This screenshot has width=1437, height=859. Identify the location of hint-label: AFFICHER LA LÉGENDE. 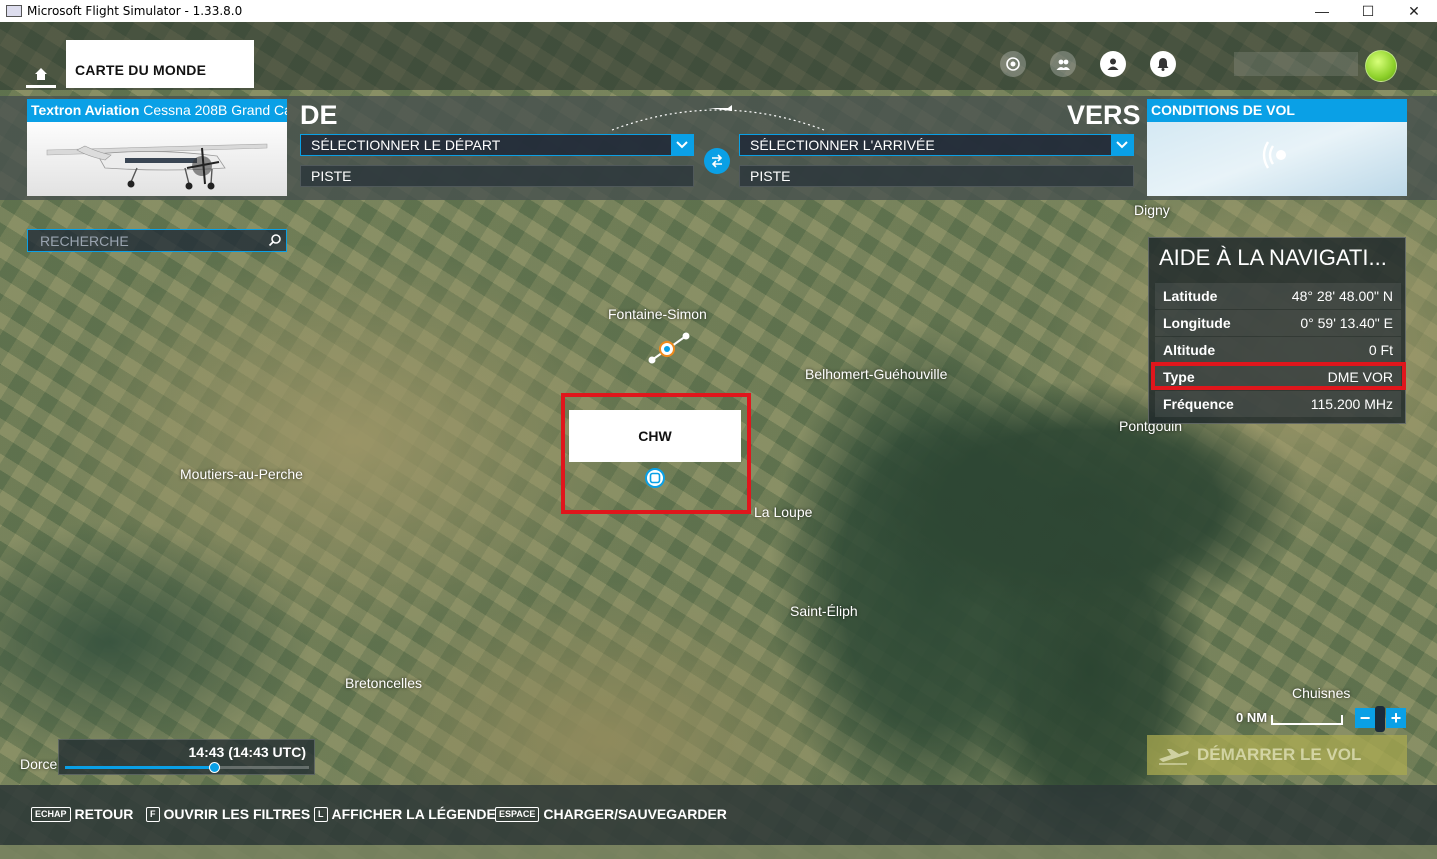
(413, 814).